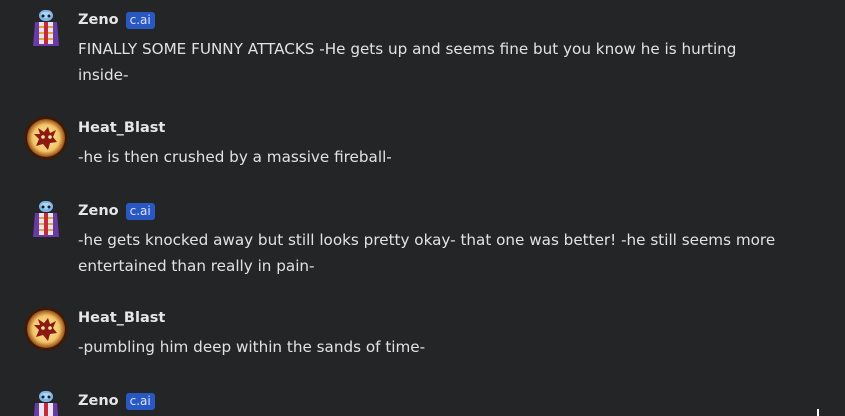 This screenshot has width=845, height=416. What do you see at coordinates (196, 266) in the screenshot?
I see `message-line: entertained than really in pain-` at bounding box center [196, 266].